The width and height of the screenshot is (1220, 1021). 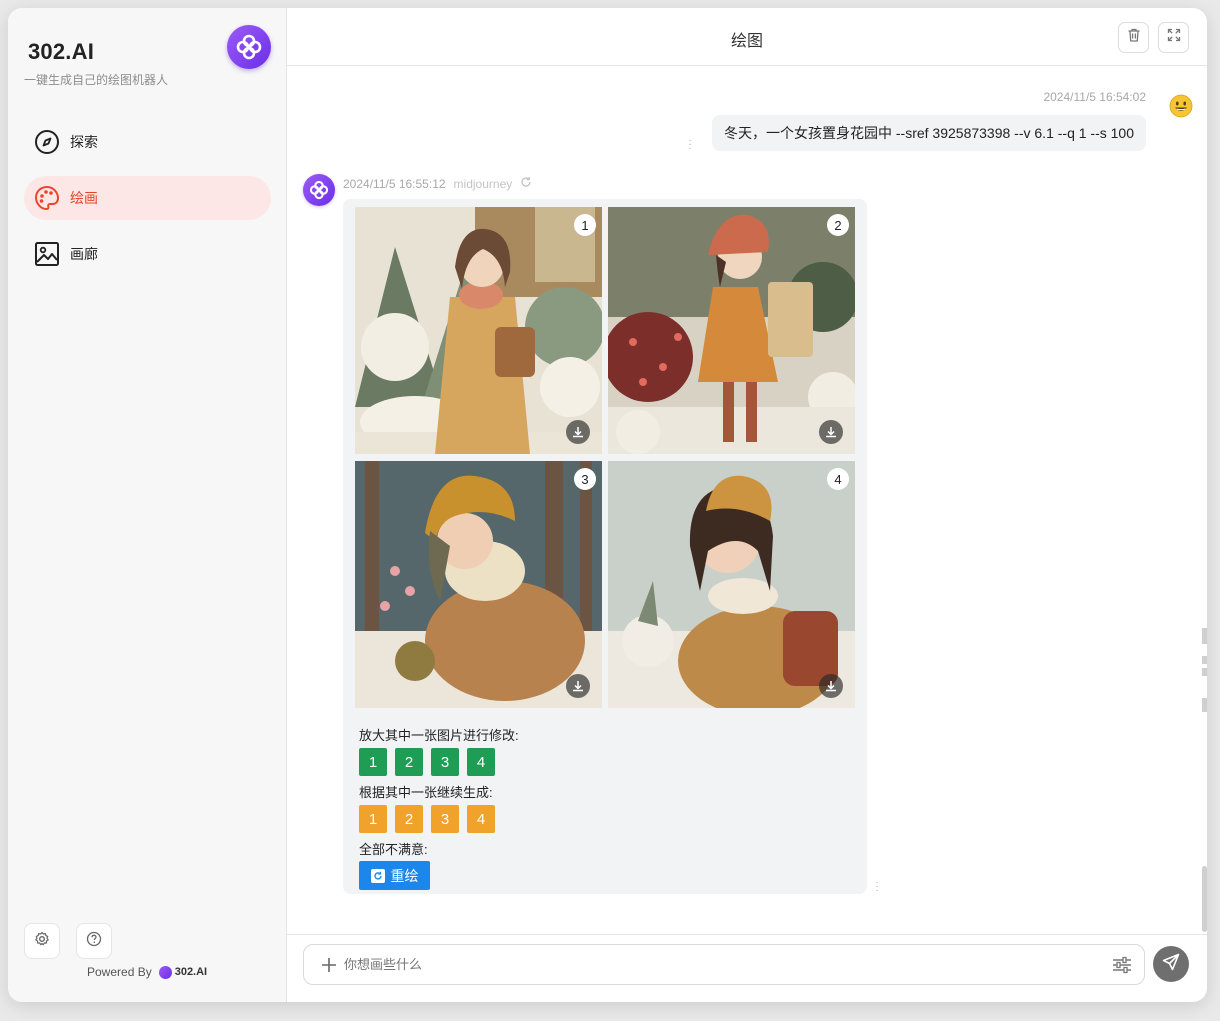 What do you see at coordinates (373, 819) in the screenshot?
I see `variation-button-1: 1` at bounding box center [373, 819].